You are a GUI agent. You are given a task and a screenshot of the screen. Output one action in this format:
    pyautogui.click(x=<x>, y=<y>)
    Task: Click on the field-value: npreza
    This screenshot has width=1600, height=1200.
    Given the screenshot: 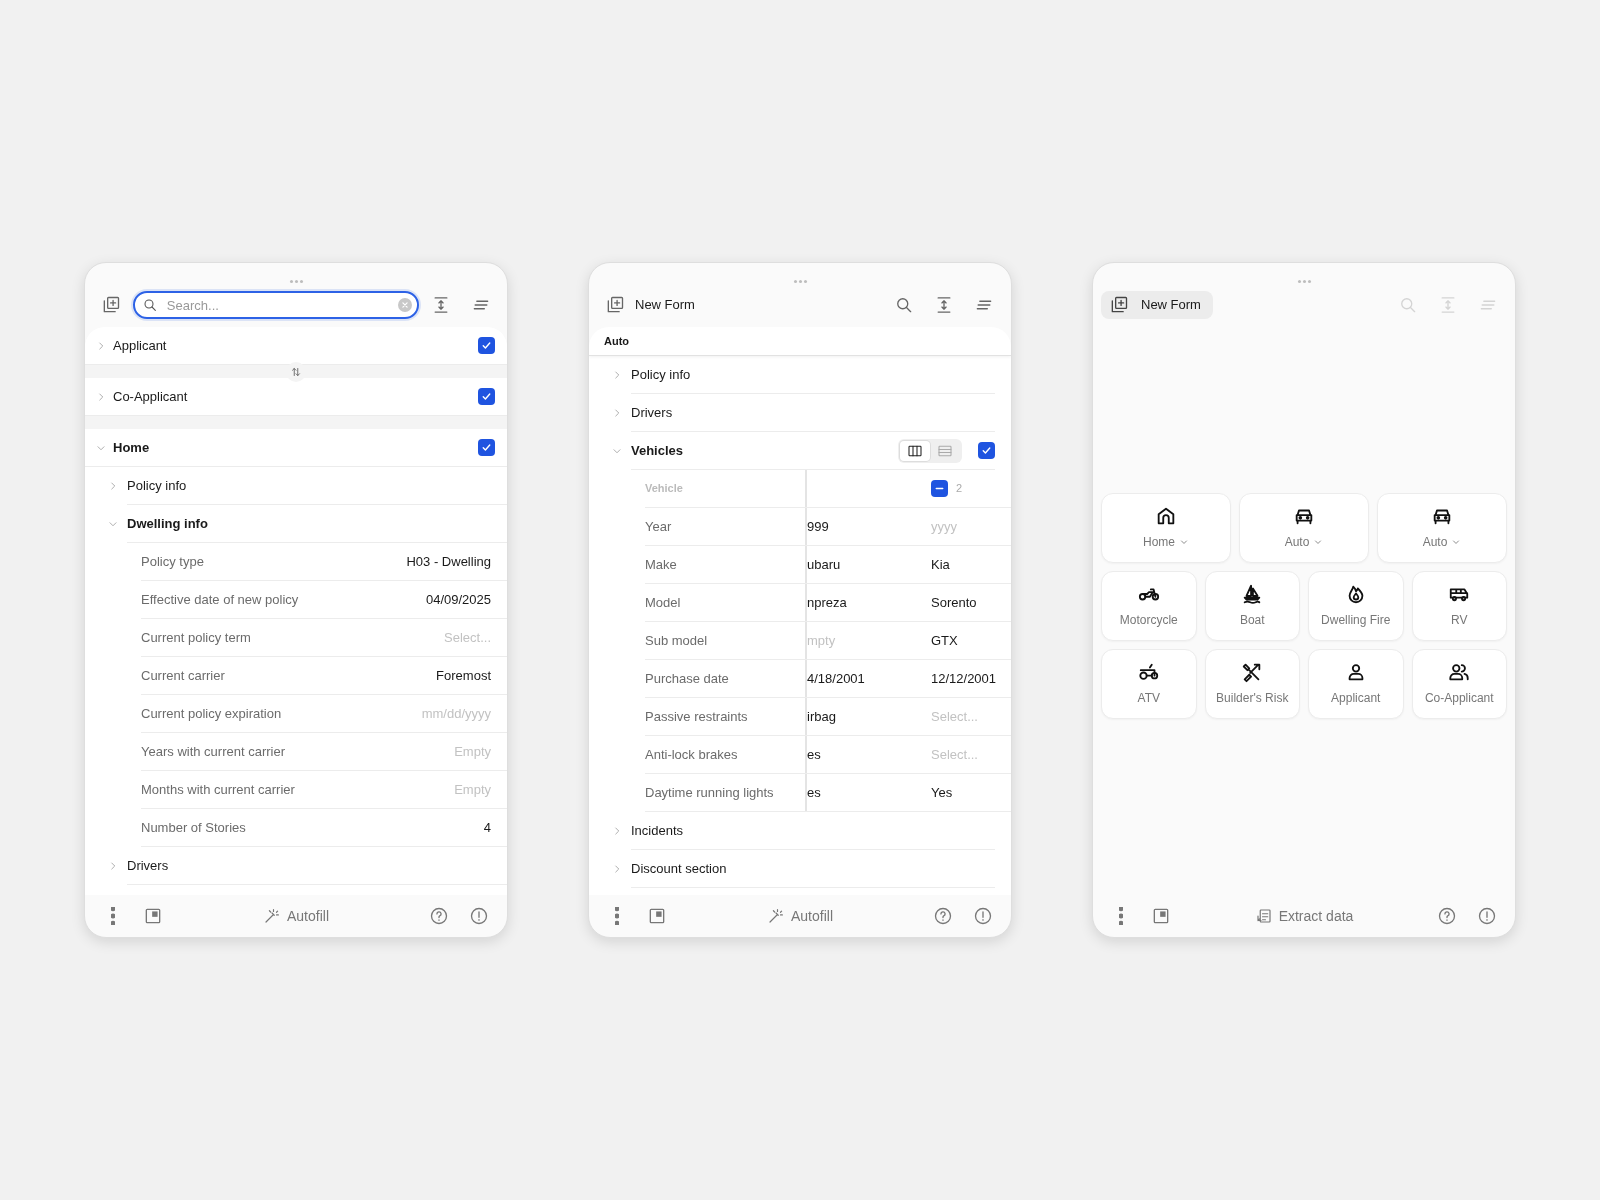 What is the action you would take?
    pyautogui.click(x=827, y=602)
    